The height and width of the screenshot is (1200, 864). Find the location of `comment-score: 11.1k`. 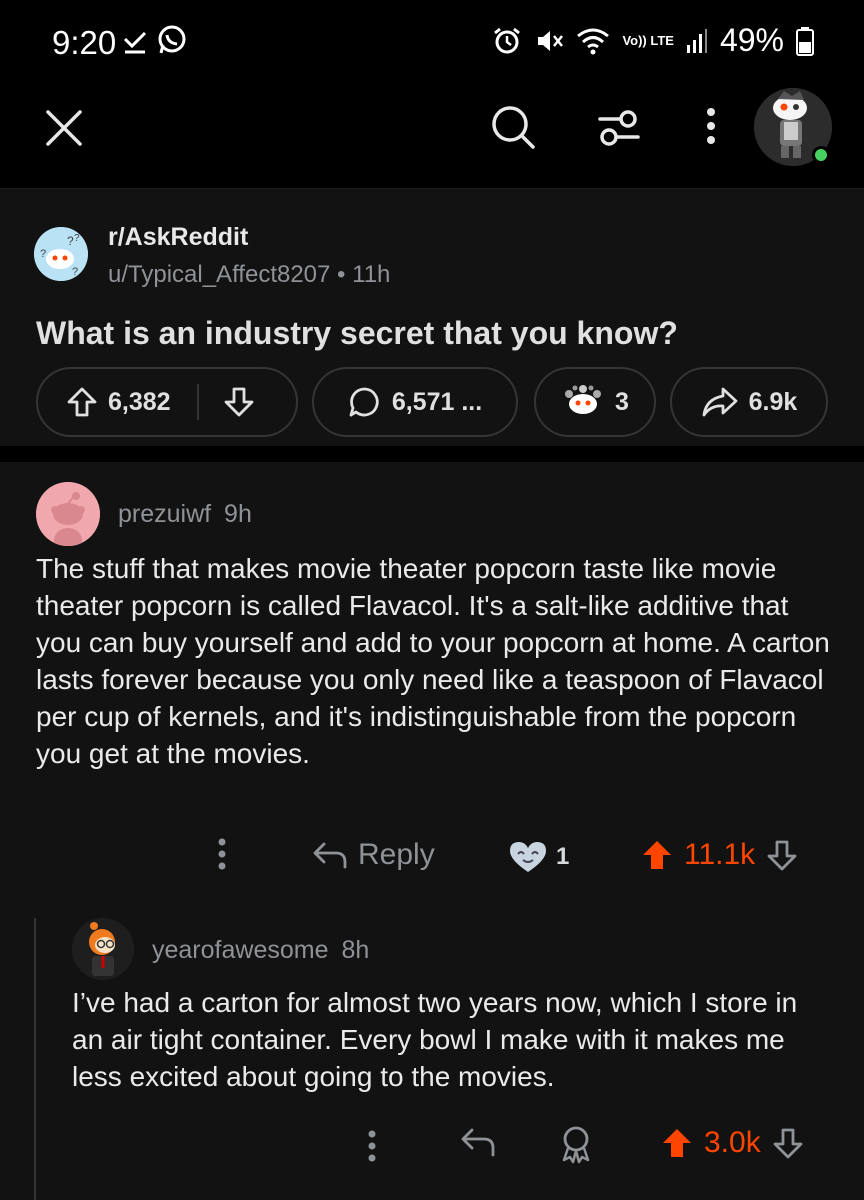

comment-score: 11.1k is located at coordinates (720, 854).